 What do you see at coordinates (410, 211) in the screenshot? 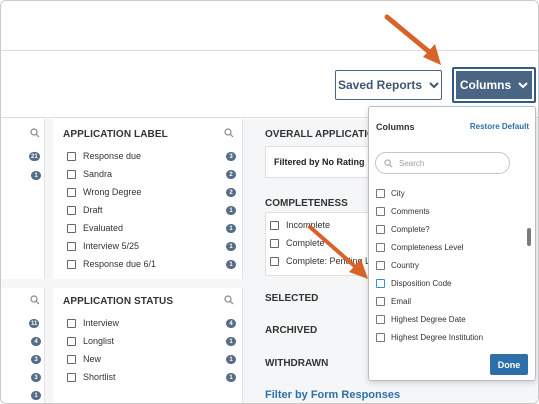
I see `option-label: Comments` at bounding box center [410, 211].